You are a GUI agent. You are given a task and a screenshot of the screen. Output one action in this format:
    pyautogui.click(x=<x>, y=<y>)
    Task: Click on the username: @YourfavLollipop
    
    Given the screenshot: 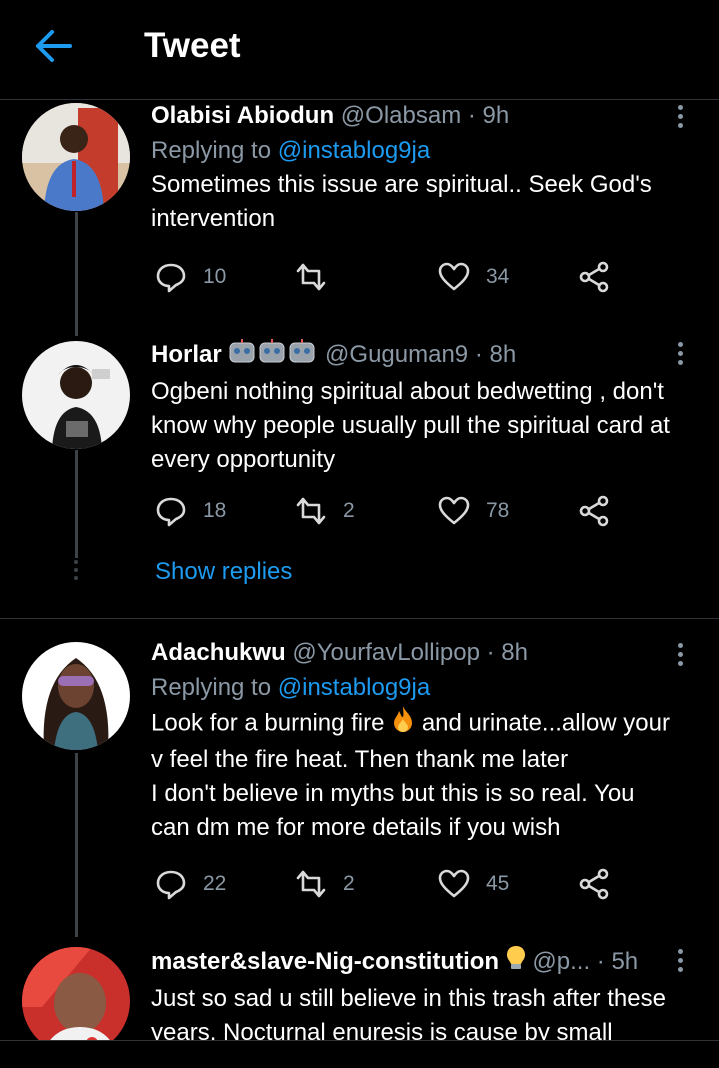 What is the action you would take?
    pyautogui.click(x=386, y=652)
    